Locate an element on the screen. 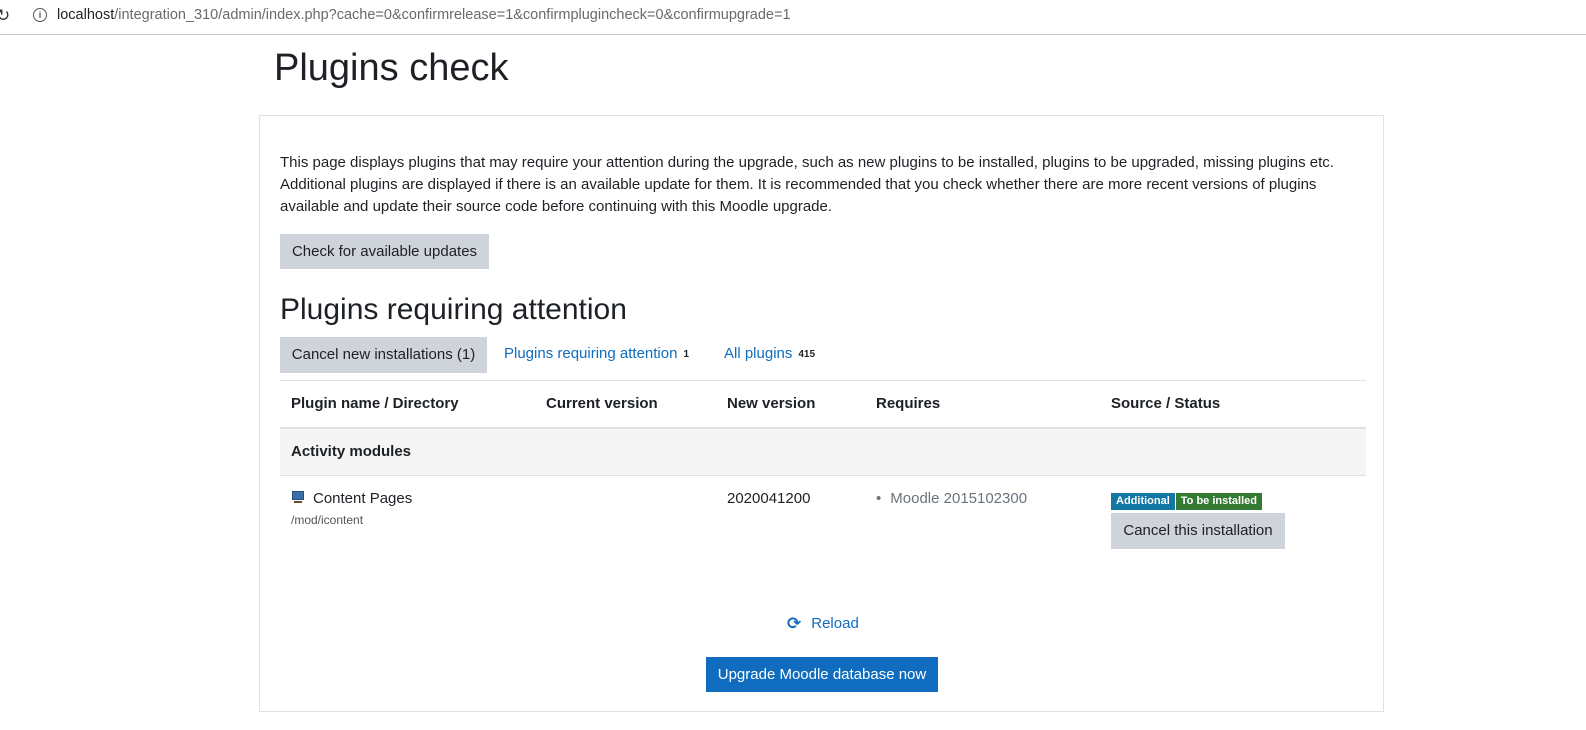 The height and width of the screenshot is (730, 1586). monitor-icon is located at coordinates (298, 497).